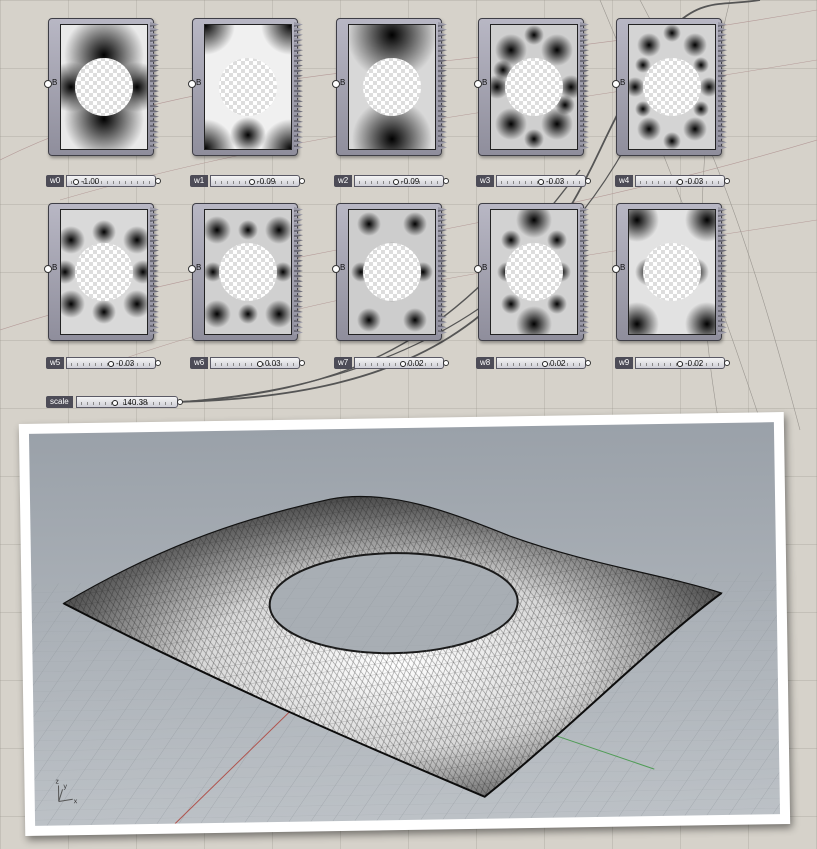 This screenshot has width=817, height=849. Describe the element at coordinates (199, 363) in the screenshot. I see `slider-name: w6` at that location.